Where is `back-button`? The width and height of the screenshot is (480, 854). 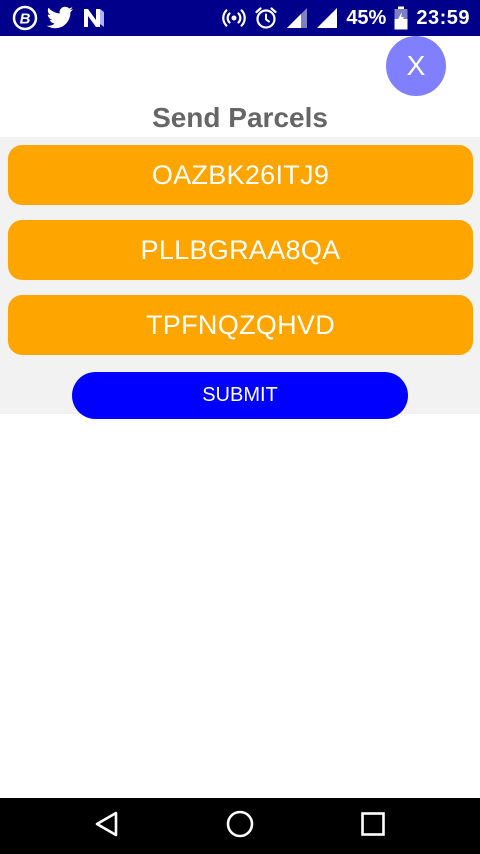
back-button is located at coordinates (107, 826).